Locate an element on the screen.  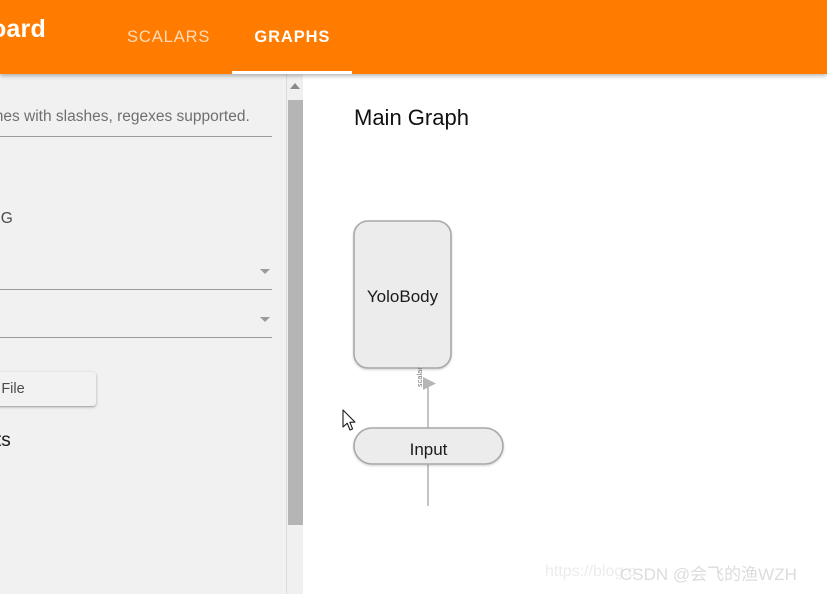
run-select is located at coordinates (136, 273).